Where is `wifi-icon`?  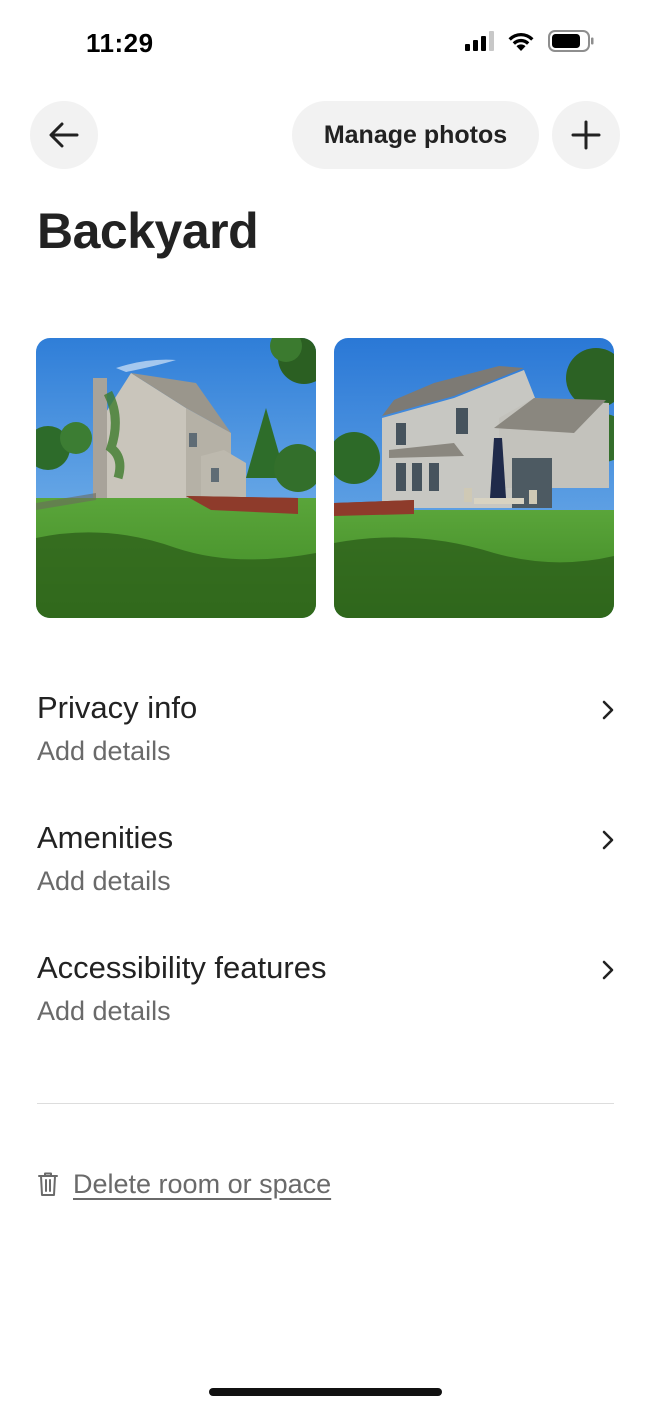 wifi-icon is located at coordinates (521, 41).